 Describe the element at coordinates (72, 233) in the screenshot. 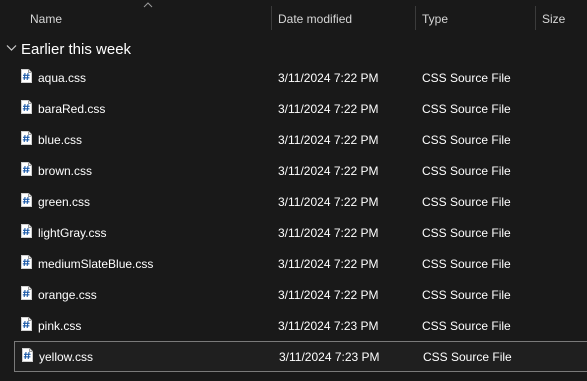

I see `file-name: lightGray.css` at that location.